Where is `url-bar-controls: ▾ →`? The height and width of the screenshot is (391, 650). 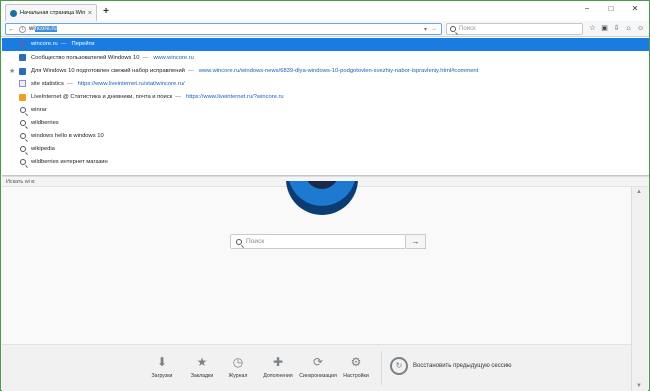 url-bar-controls: ▾ → is located at coordinates (432, 29).